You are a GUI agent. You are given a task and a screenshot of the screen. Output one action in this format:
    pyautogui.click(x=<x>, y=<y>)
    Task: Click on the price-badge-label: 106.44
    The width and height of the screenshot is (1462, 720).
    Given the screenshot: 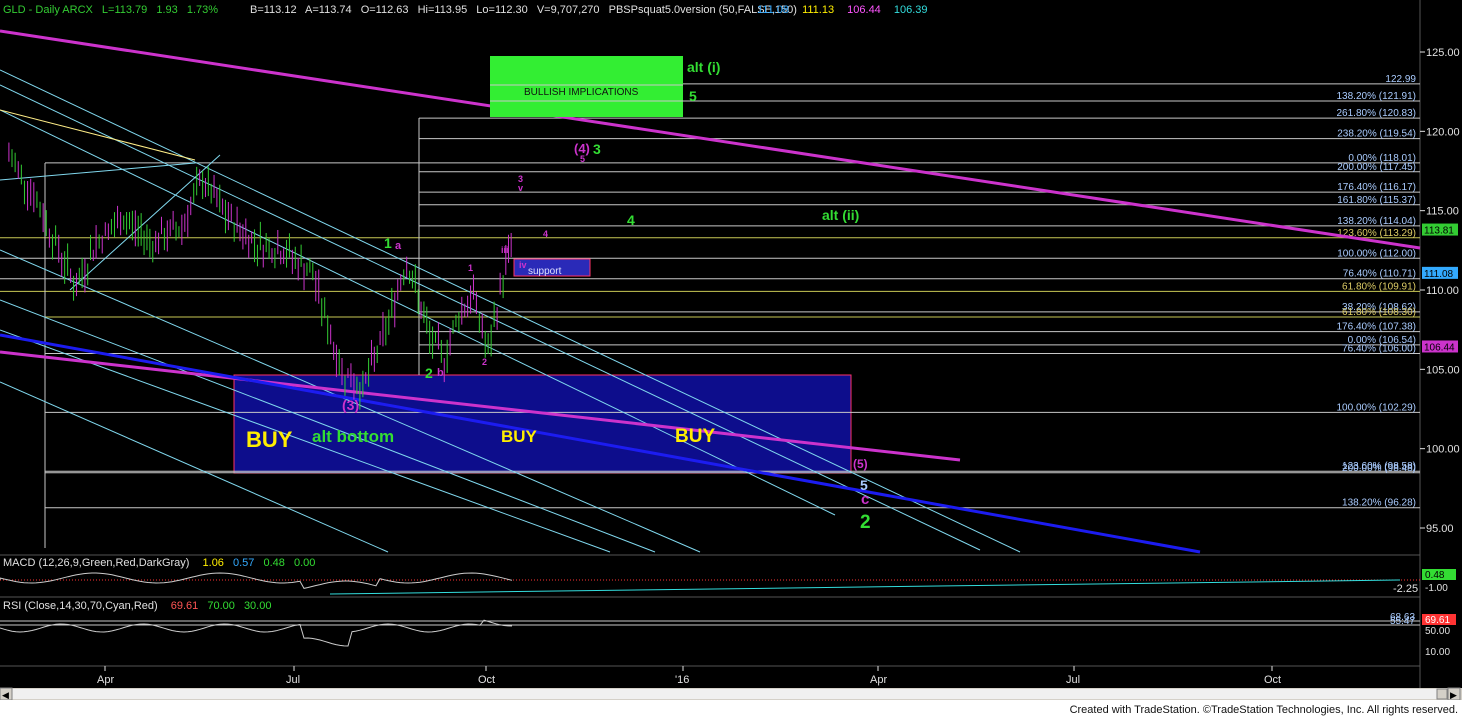 What is the action you would take?
    pyautogui.click(x=1439, y=347)
    